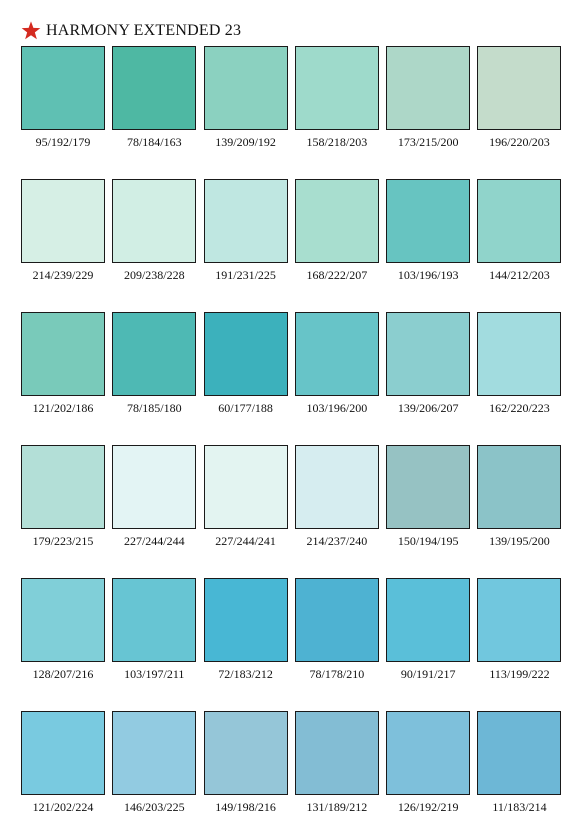 The width and height of the screenshot is (580, 815). What do you see at coordinates (154, 408) in the screenshot?
I see `swatch-label: 78/185/180` at bounding box center [154, 408].